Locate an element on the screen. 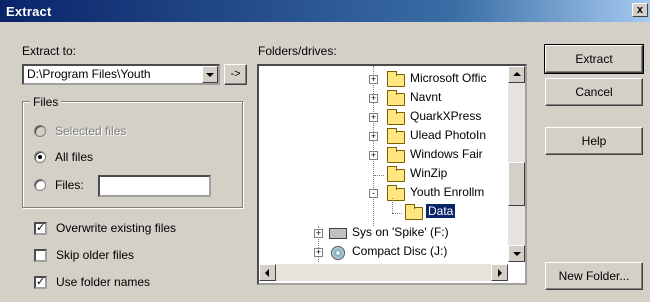  tree-item-compact-disc: + Compact Disc (J:) is located at coordinates (384, 253).